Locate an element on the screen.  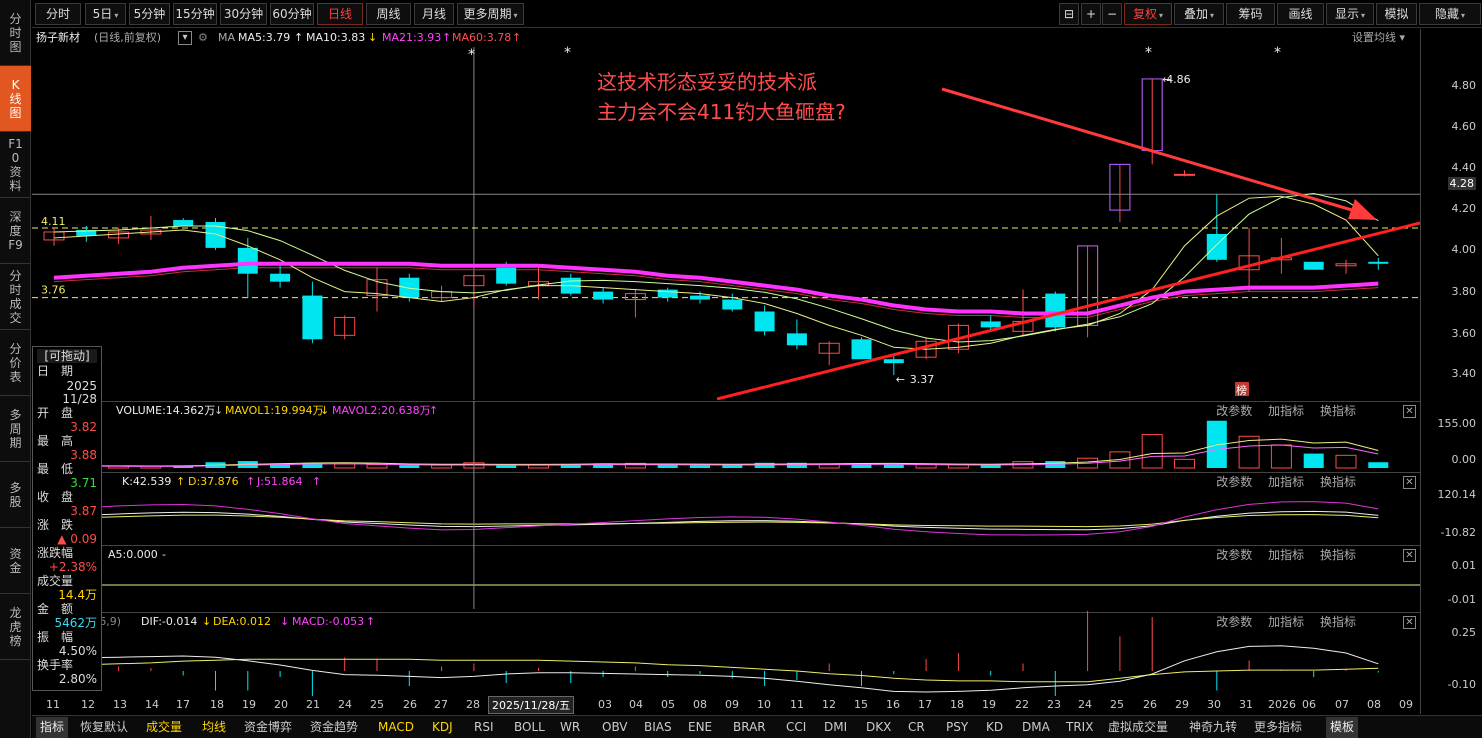
indicator-tab-21: DMA is located at coordinates (1036, 727).